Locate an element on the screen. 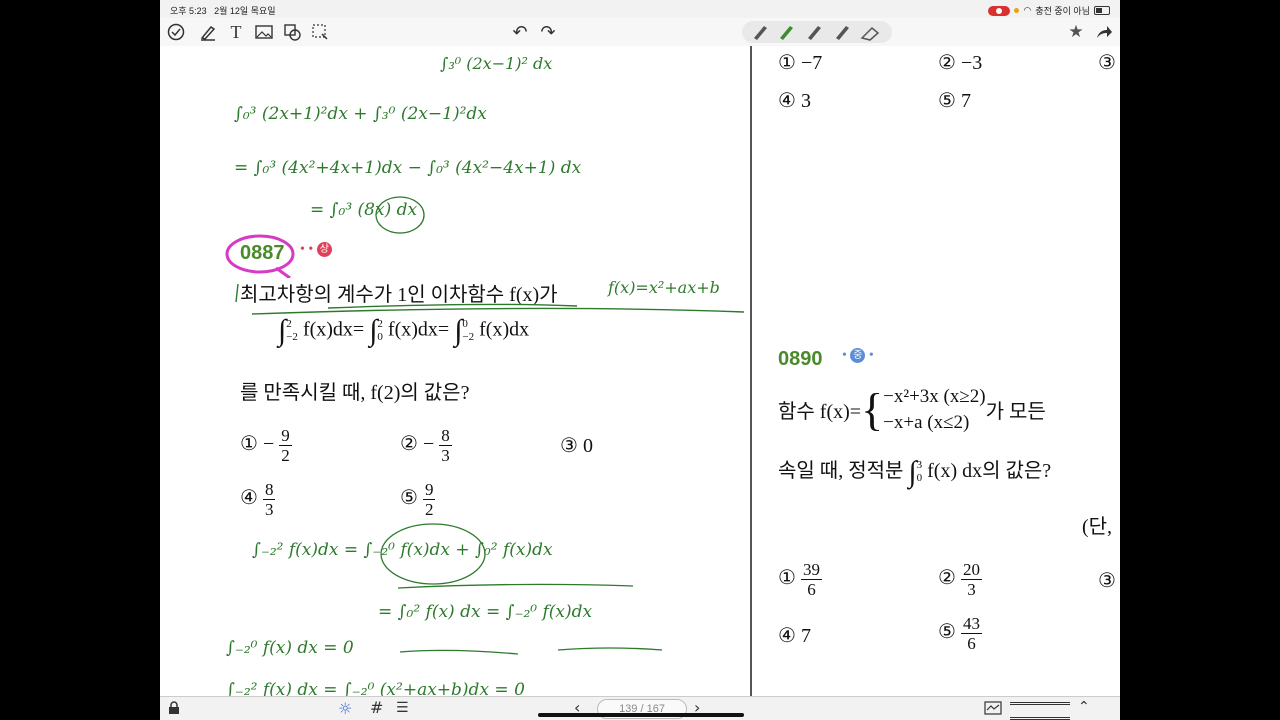 This screenshot has width=1280, height=720. scroll-track is located at coordinates (1040, 711).